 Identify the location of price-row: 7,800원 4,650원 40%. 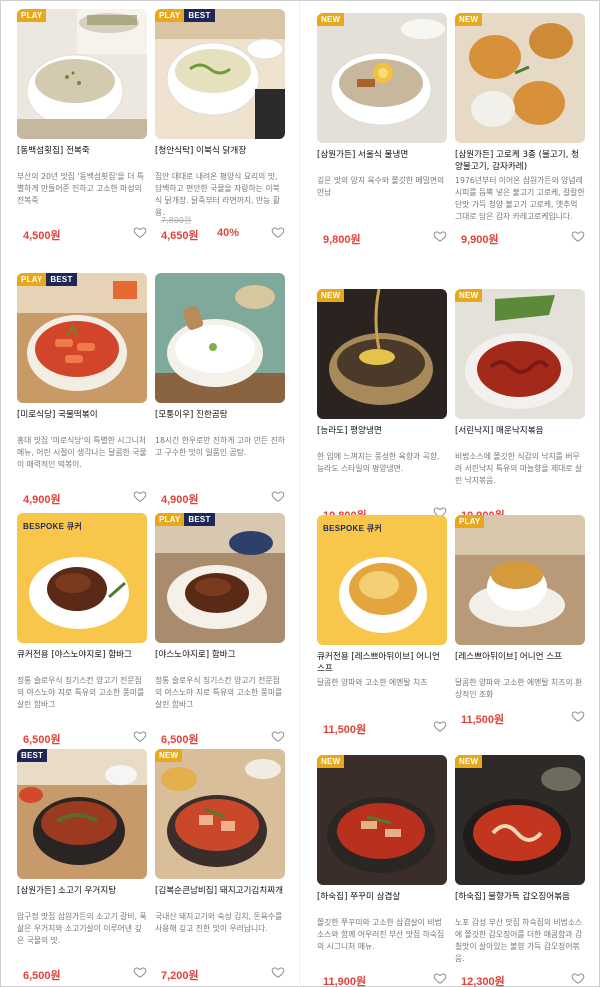
(220, 230).